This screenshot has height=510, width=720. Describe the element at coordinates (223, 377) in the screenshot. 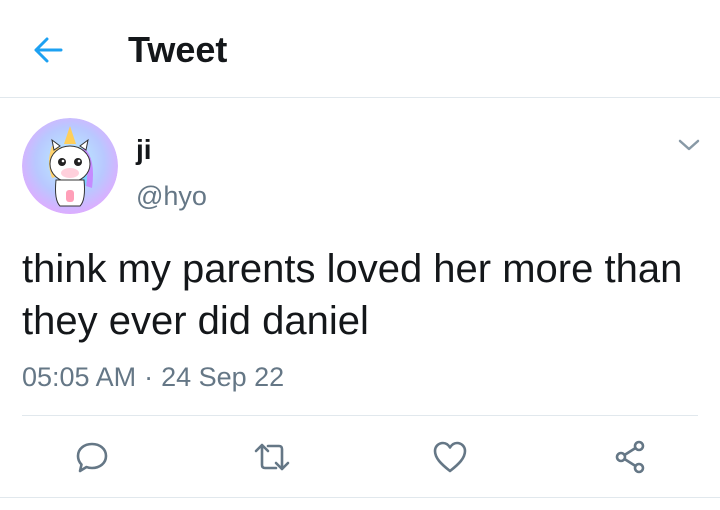

I see `tweet-date: 24 Sep 22` at that location.